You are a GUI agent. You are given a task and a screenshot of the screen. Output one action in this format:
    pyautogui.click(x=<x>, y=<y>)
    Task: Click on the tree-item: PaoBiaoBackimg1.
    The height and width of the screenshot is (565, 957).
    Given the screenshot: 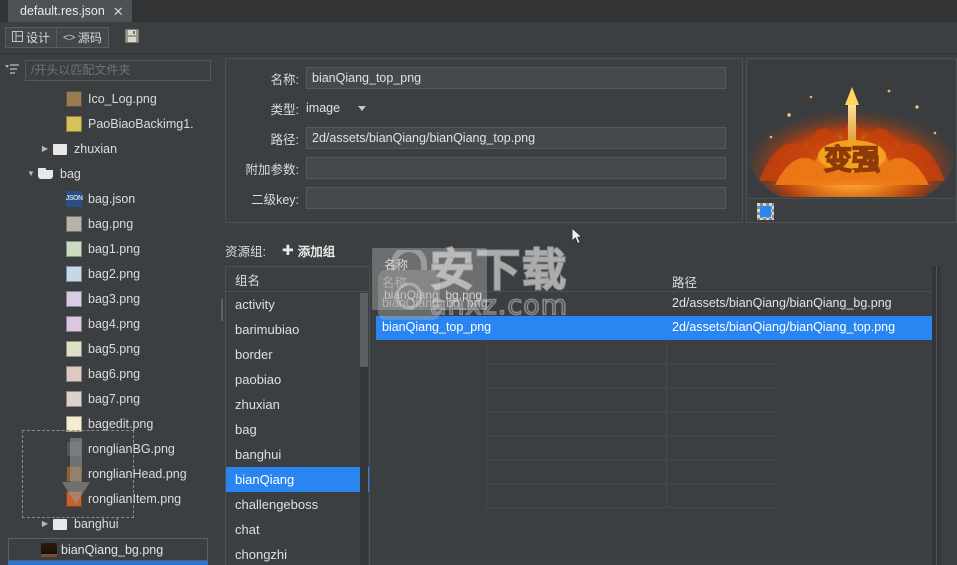 What is the action you would take?
    pyautogui.click(x=109, y=123)
    